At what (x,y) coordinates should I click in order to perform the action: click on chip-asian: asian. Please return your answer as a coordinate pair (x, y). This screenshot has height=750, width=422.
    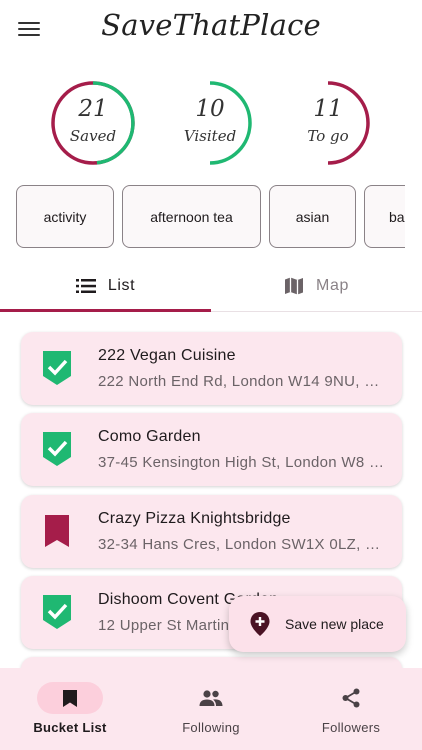
    Looking at the image, I should click on (312, 216).